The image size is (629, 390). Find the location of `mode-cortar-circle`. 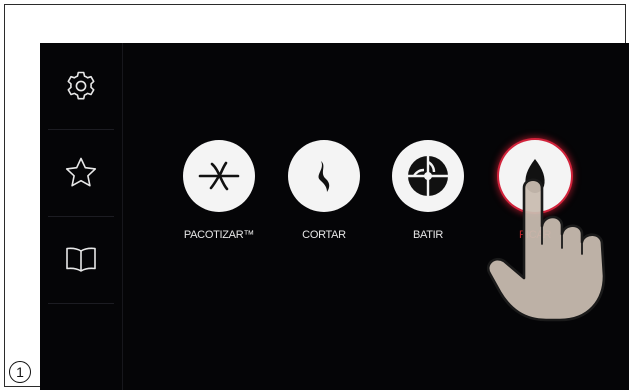

mode-cortar-circle is located at coordinates (324, 176).